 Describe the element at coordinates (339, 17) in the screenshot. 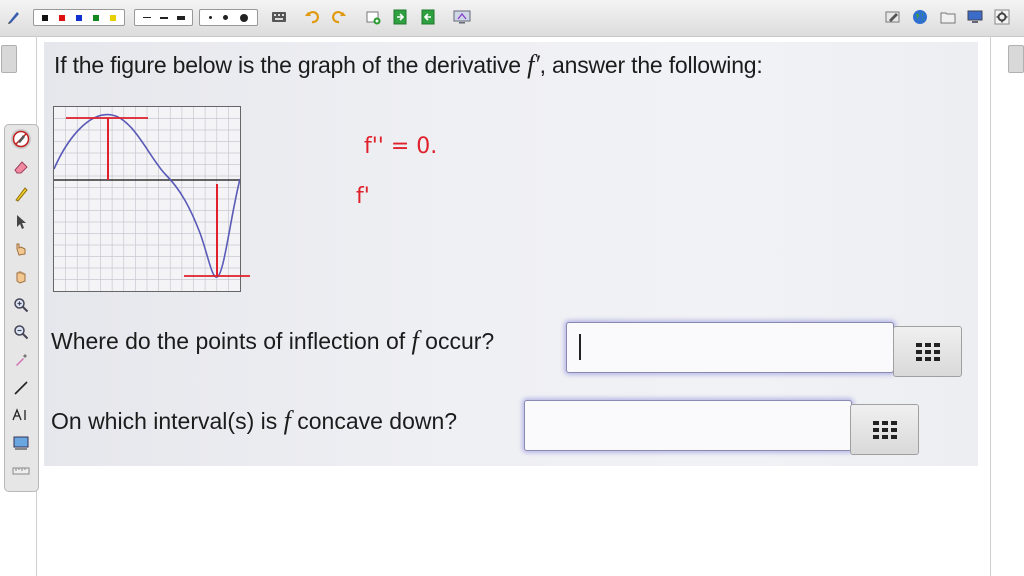

I see `redo-icon` at that location.